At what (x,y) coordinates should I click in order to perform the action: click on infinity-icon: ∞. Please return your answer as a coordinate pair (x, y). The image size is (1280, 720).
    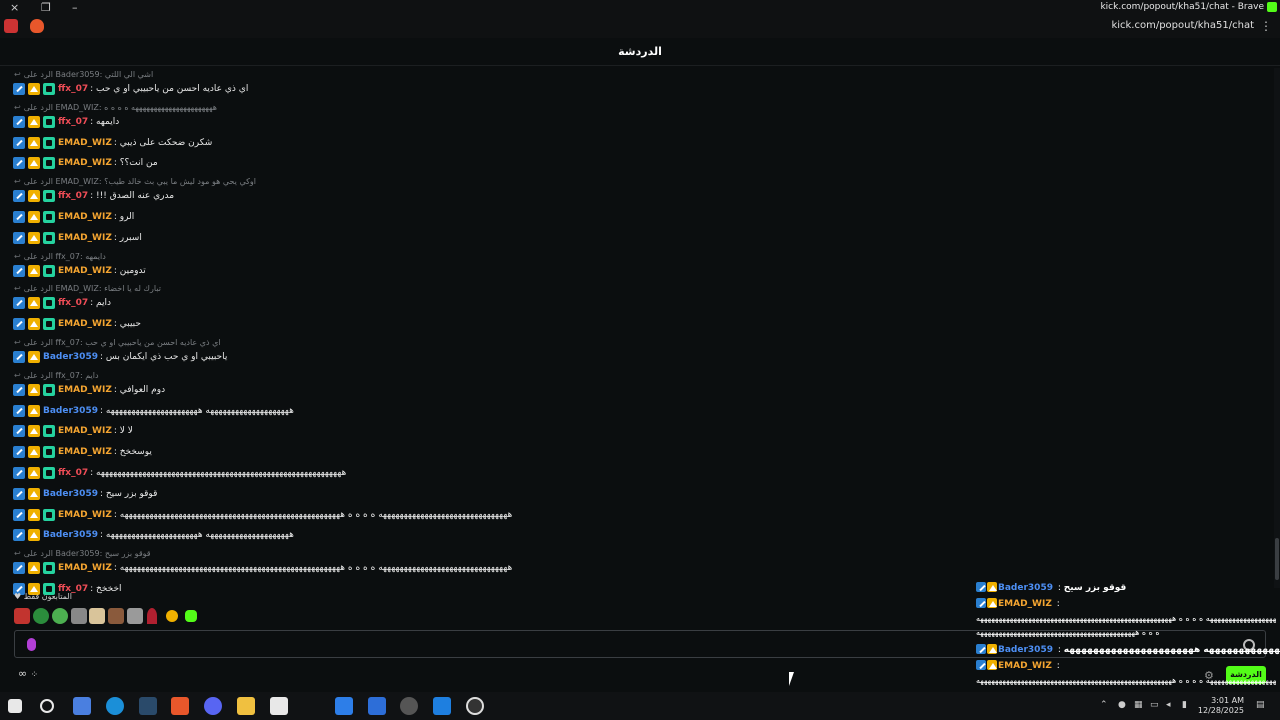
    Looking at the image, I should click on (22, 673).